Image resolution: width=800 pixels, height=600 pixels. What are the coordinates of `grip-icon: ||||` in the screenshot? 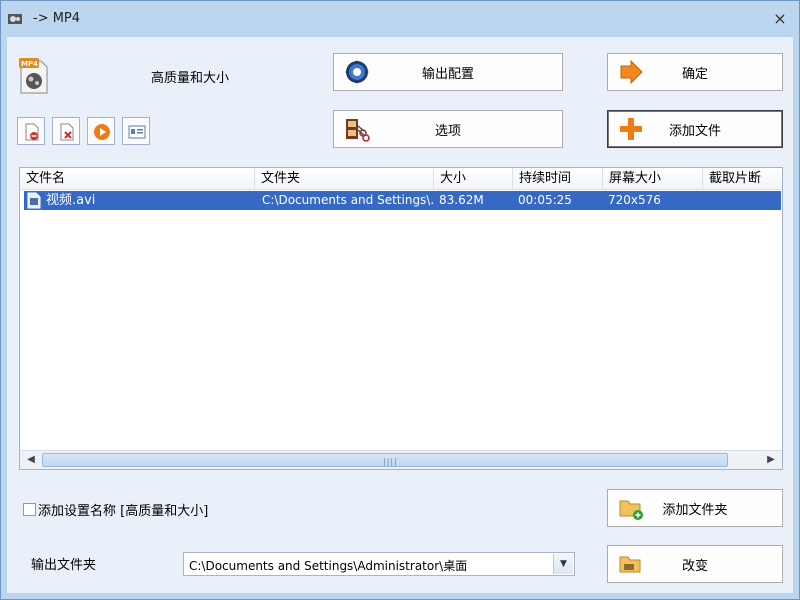 It's located at (390, 461).